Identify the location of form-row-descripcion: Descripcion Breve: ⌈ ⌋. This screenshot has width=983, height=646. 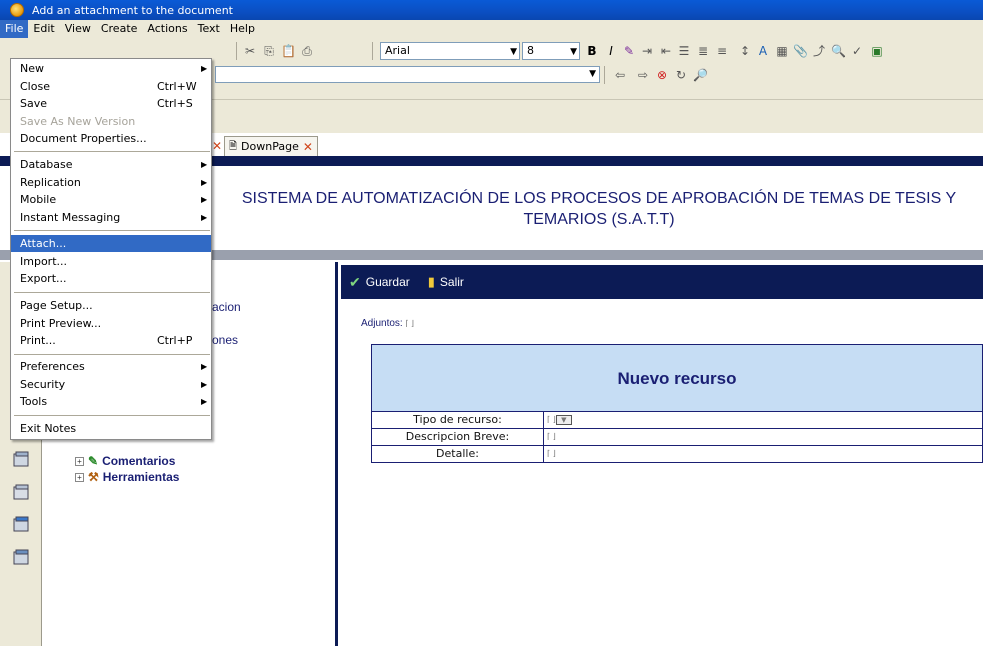
(677, 437).